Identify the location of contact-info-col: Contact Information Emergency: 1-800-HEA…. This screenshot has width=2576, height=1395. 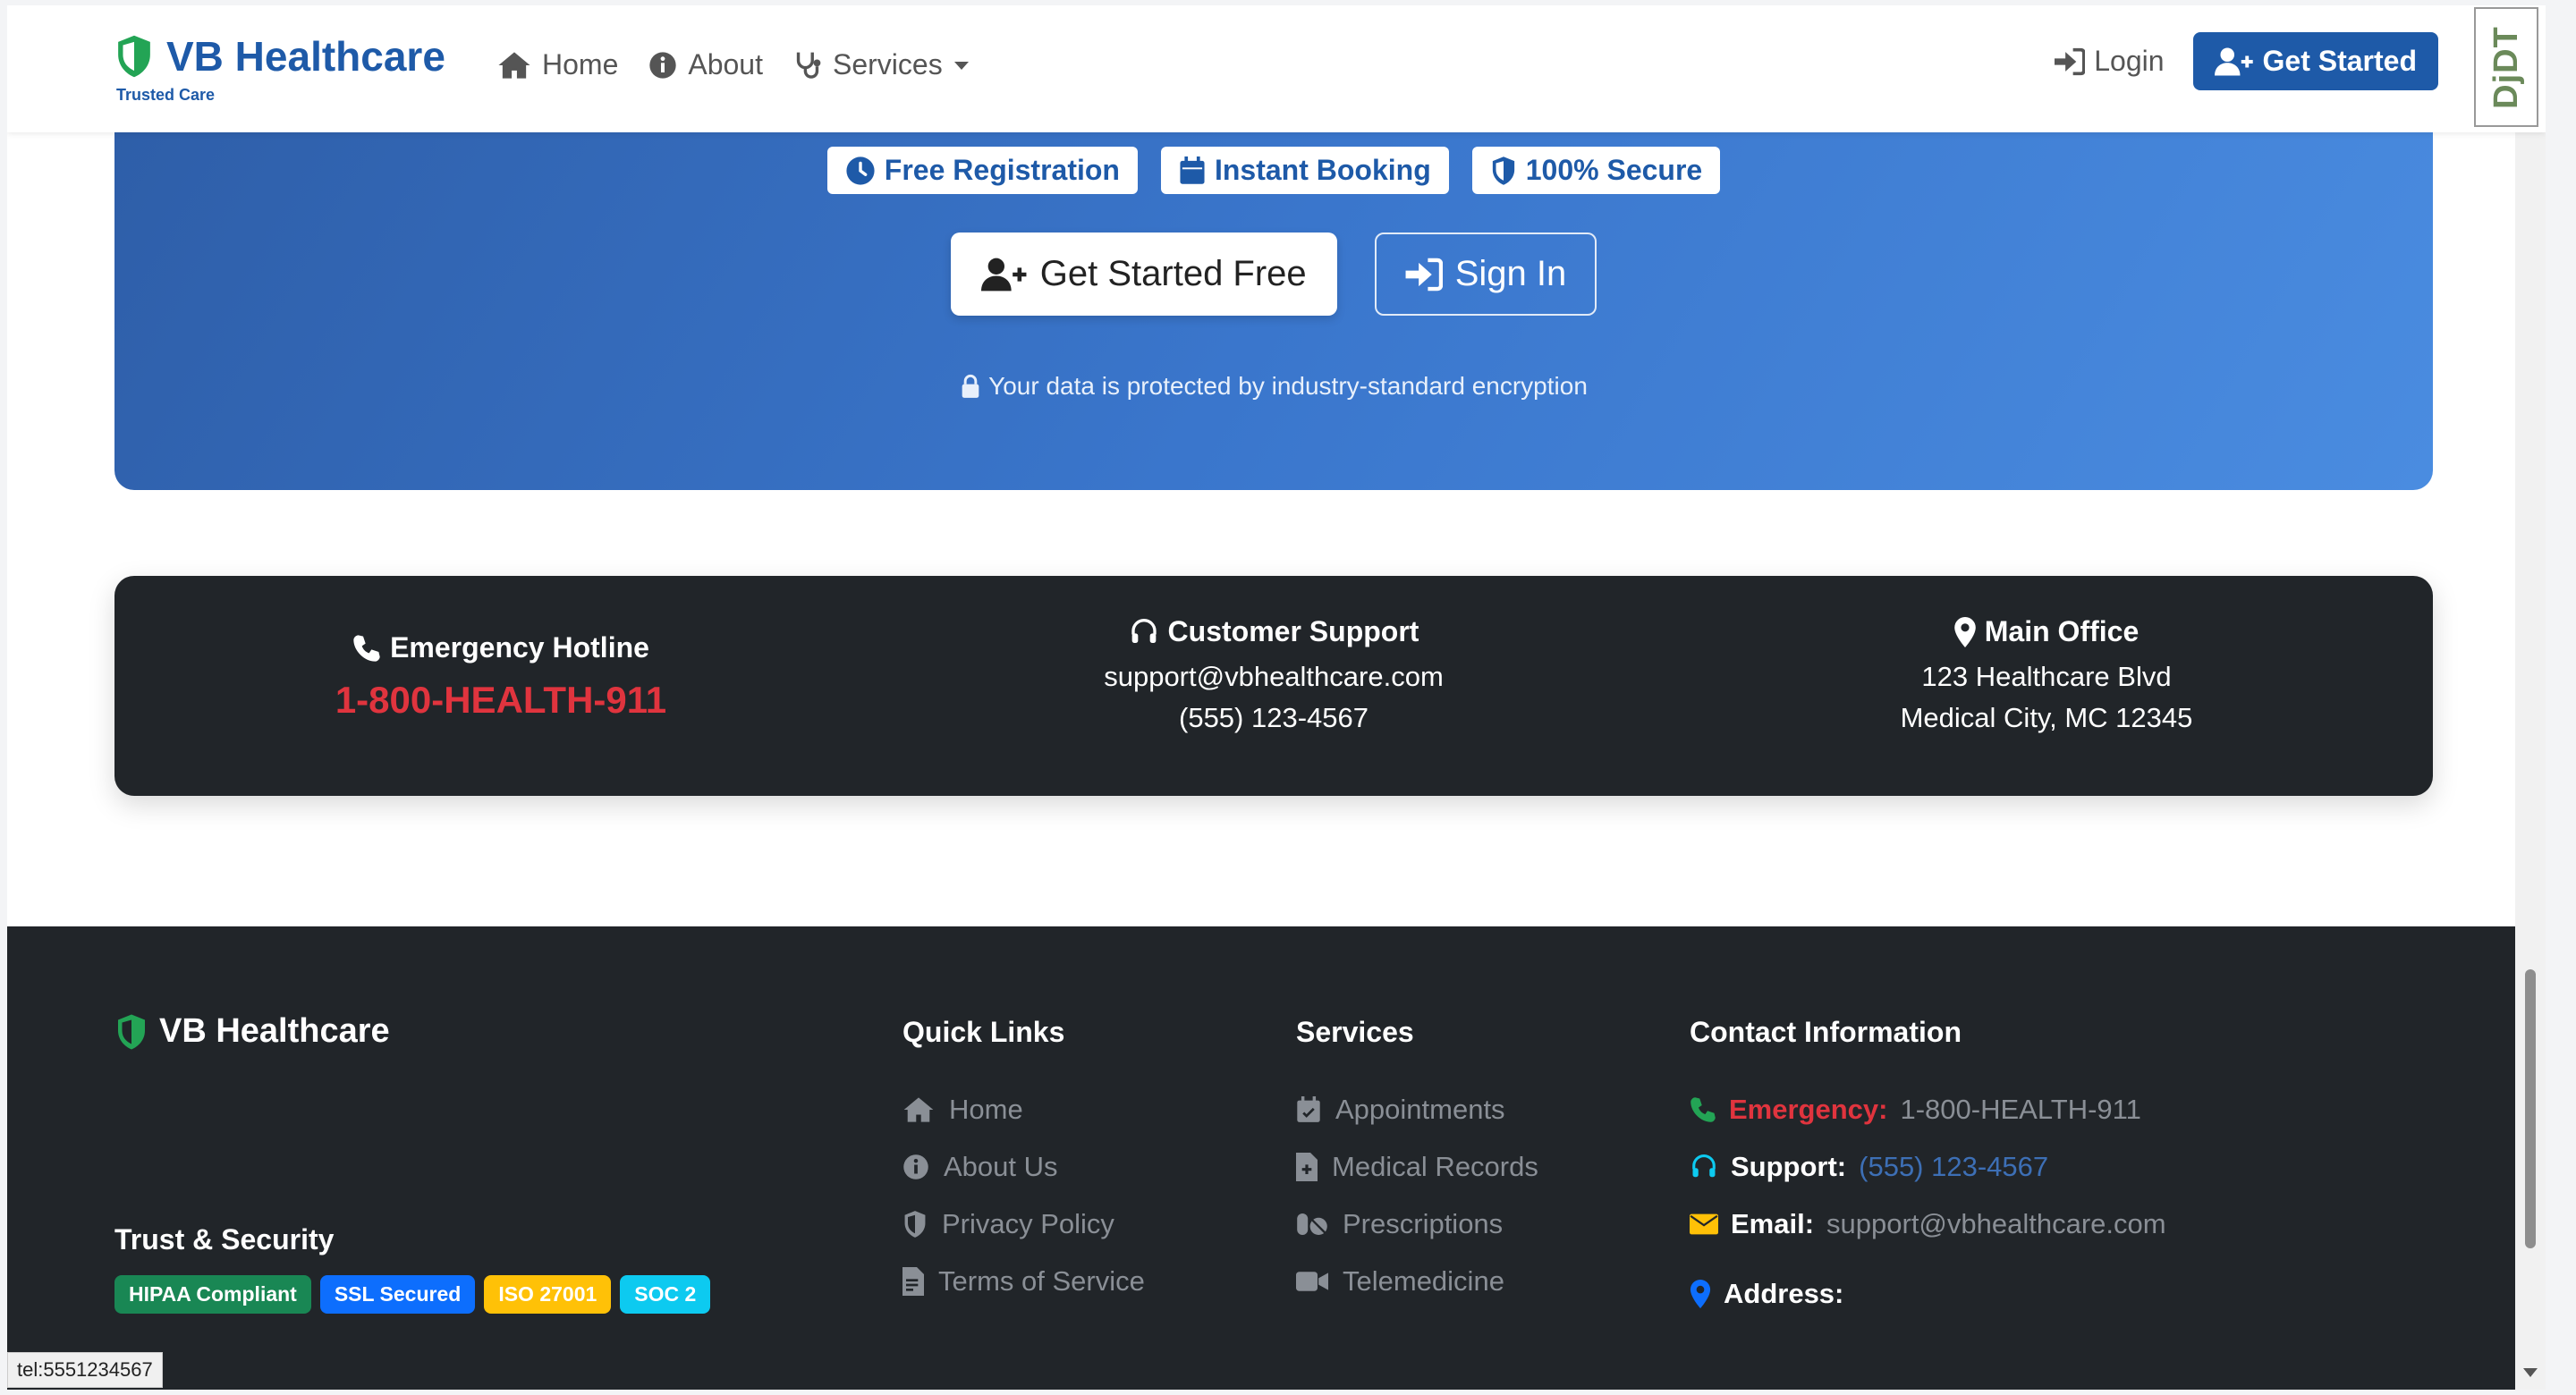
(1928, 1169).